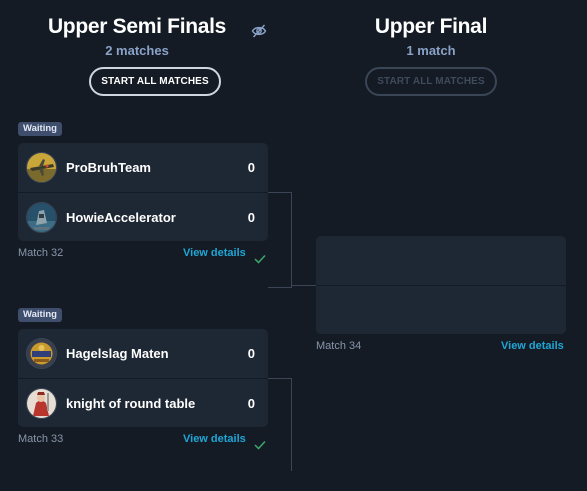  I want to click on match-card-32: ProBruhTeam 0 HowieAccelerator 0, so click(143, 192).